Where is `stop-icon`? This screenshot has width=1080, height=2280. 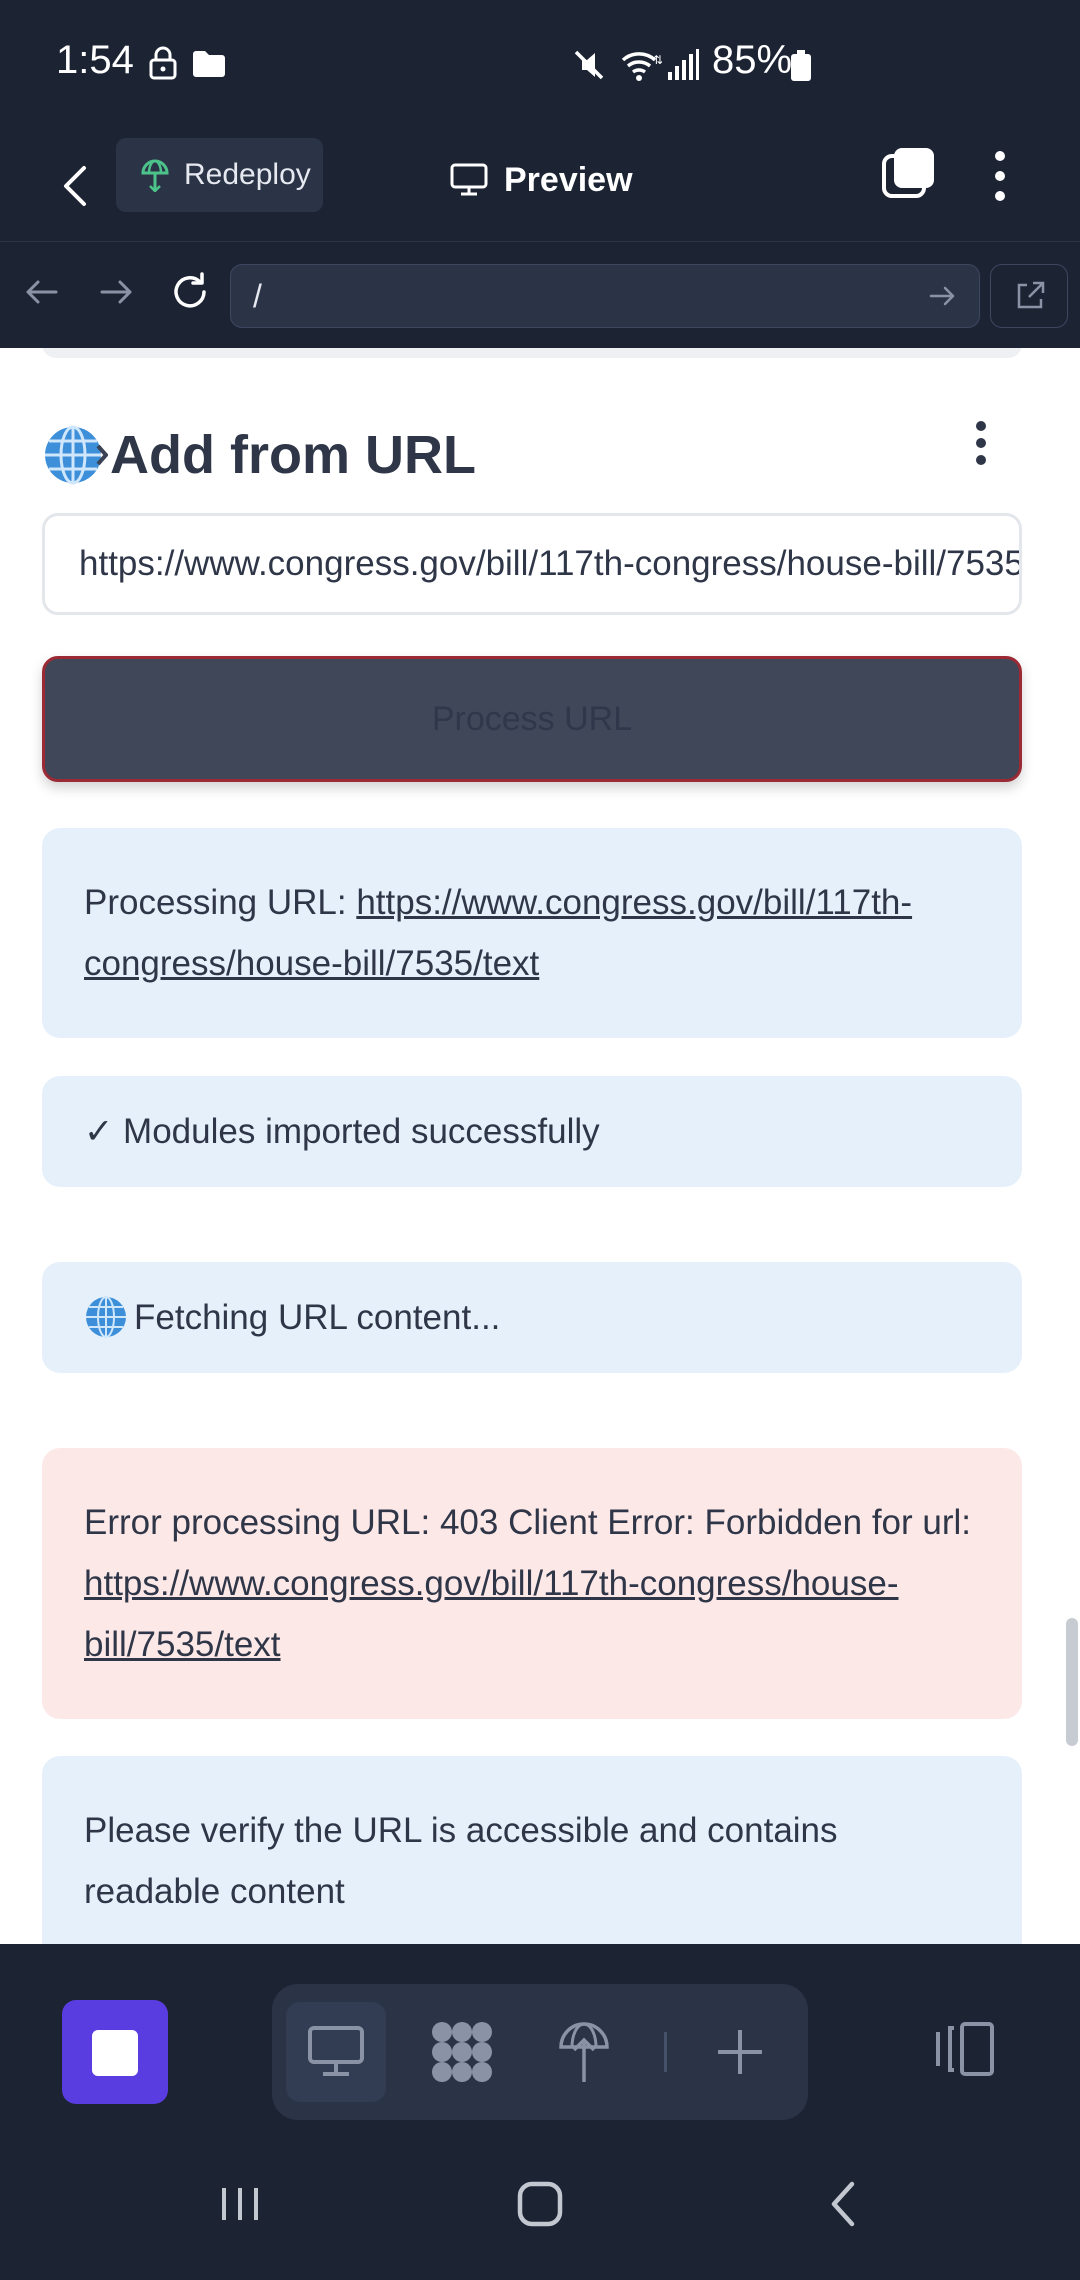 stop-icon is located at coordinates (115, 2053).